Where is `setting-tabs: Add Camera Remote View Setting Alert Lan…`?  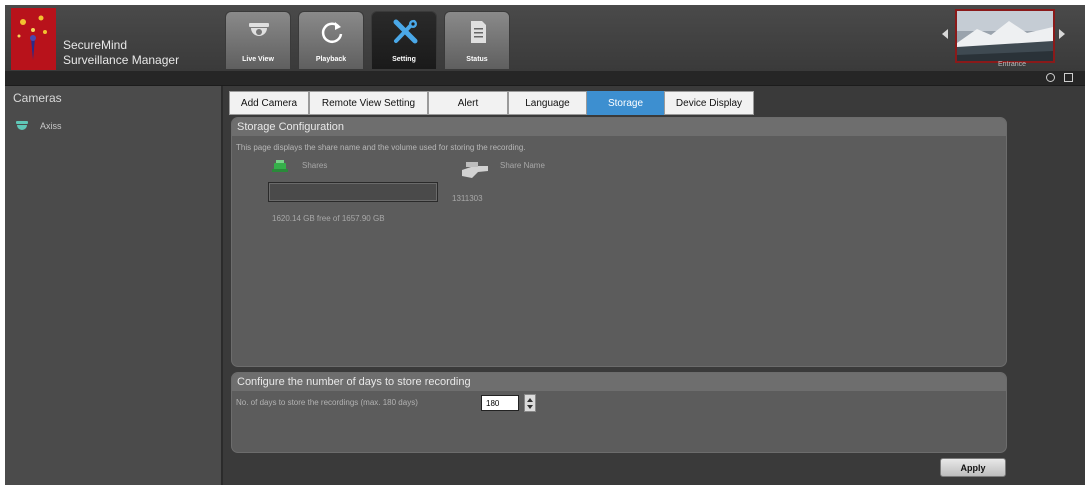 setting-tabs: Add Camera Remote View Setting Alert Lan… is located at coordinates (491, 103).